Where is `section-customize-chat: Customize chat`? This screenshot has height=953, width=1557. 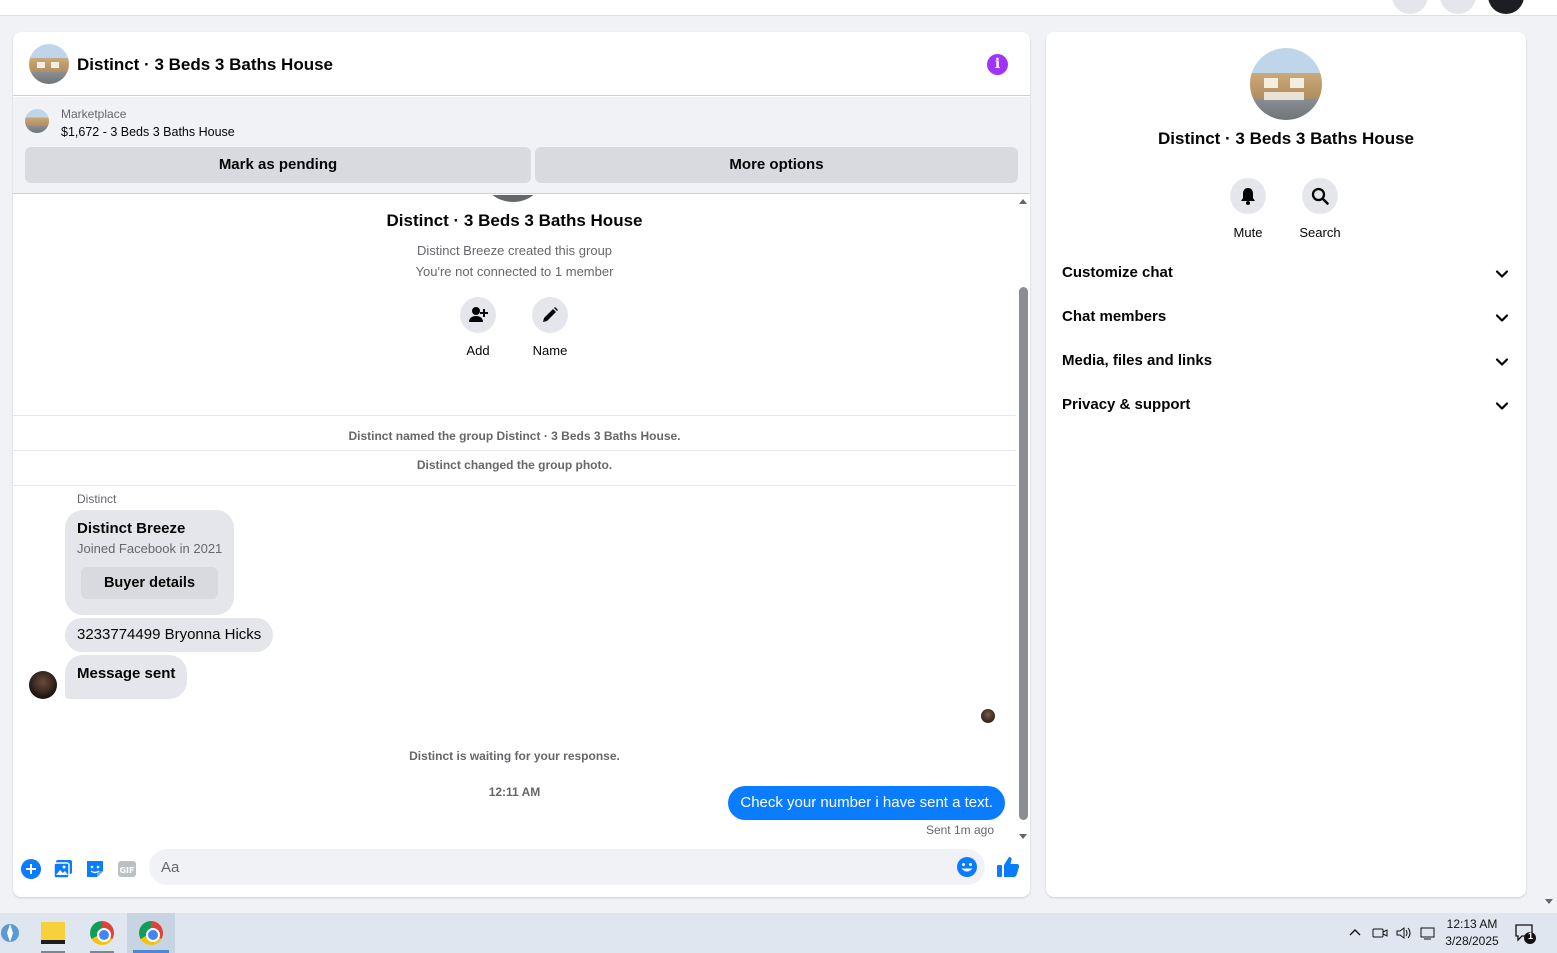
section-customize-chat: Customize chat is located at coordinates (1286, 274).